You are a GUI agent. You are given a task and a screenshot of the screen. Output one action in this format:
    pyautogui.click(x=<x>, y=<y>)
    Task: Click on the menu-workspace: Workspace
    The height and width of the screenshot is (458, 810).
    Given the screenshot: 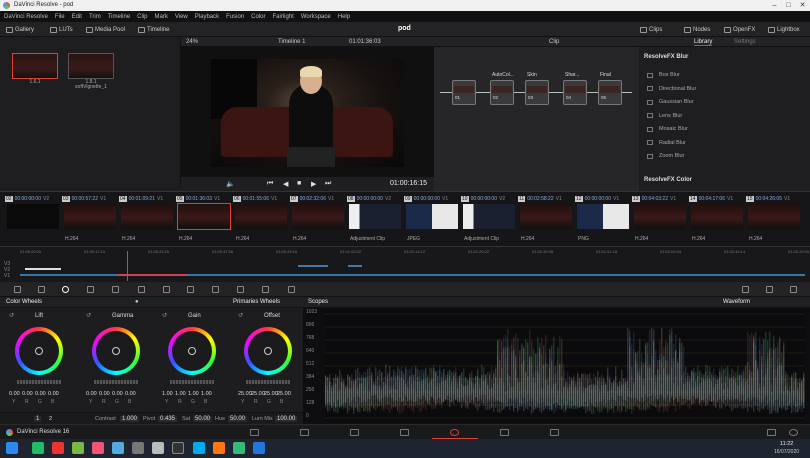 What is the action you would take?
    pyautogui.click(x=316, y=17)
    